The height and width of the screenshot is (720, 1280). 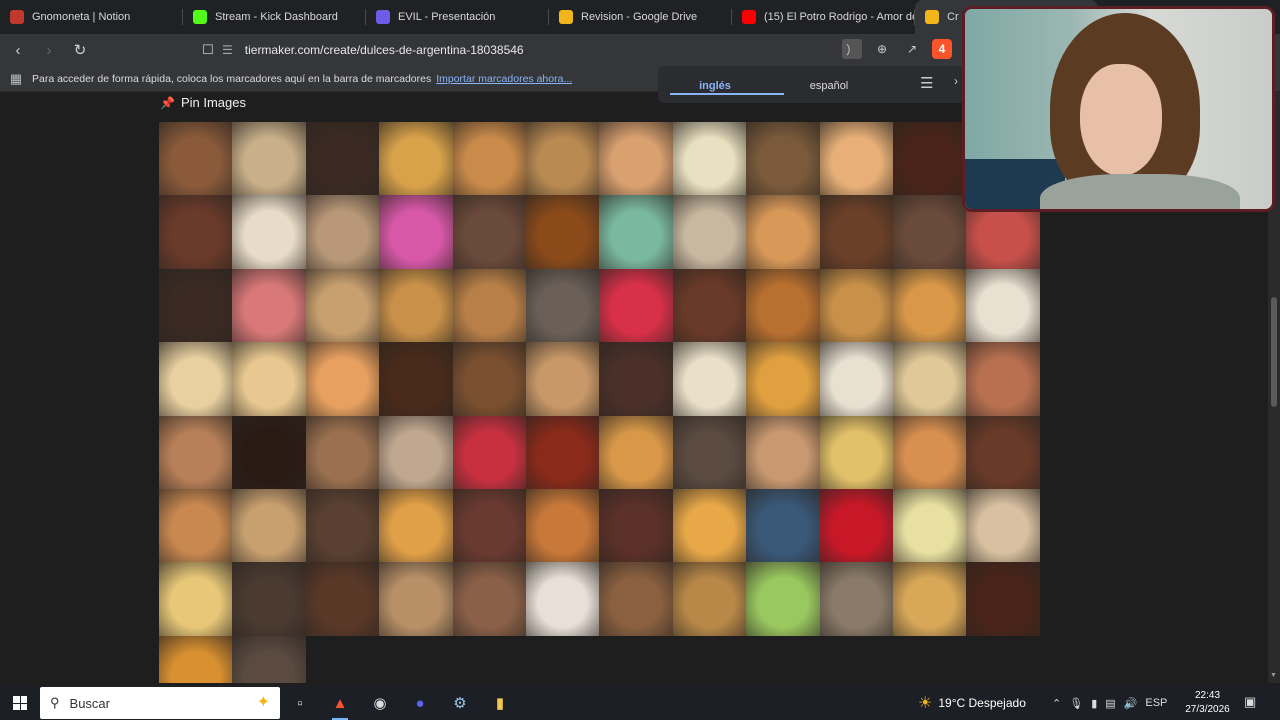 What do you see at coordinates (1207, 703) in the screenshot?
I see `clock: 22:43 27/3/2026` at bounding box center [1207, 703].